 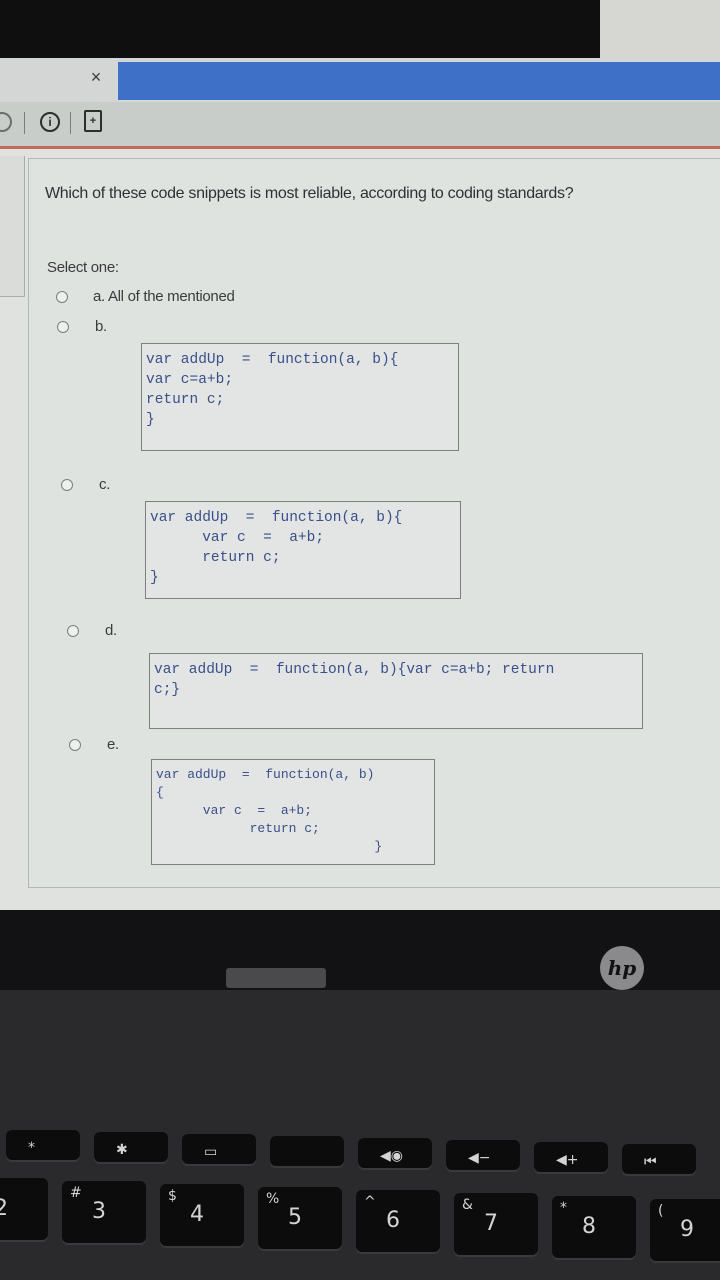 I want to click on number-key: % 5, so click(x=300, y=1218).